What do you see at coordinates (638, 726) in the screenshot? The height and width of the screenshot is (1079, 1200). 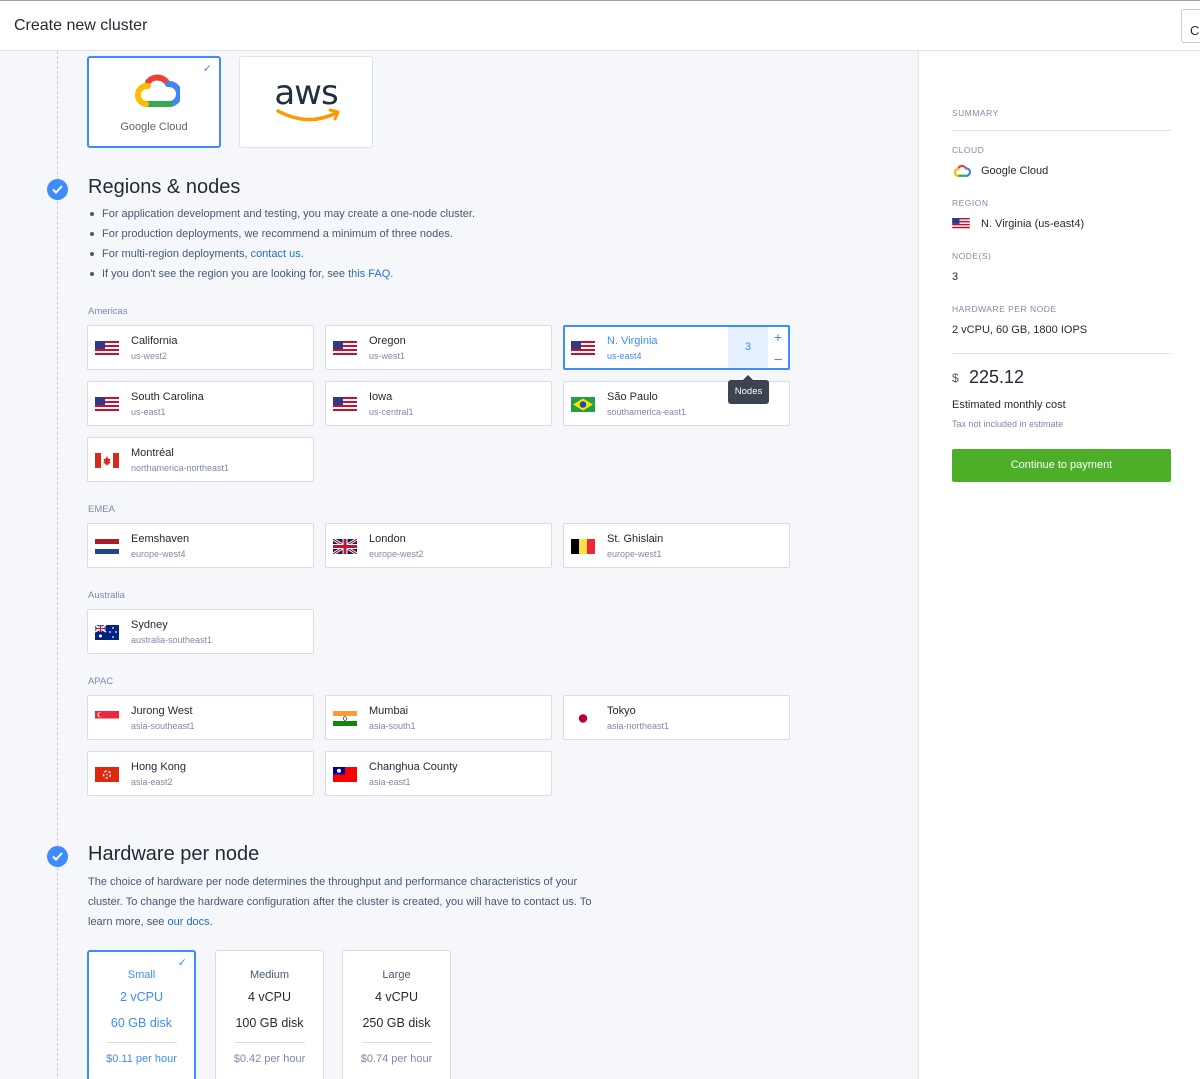 I see `region-code: asia-northeast1` at bounding box center [638, 726].